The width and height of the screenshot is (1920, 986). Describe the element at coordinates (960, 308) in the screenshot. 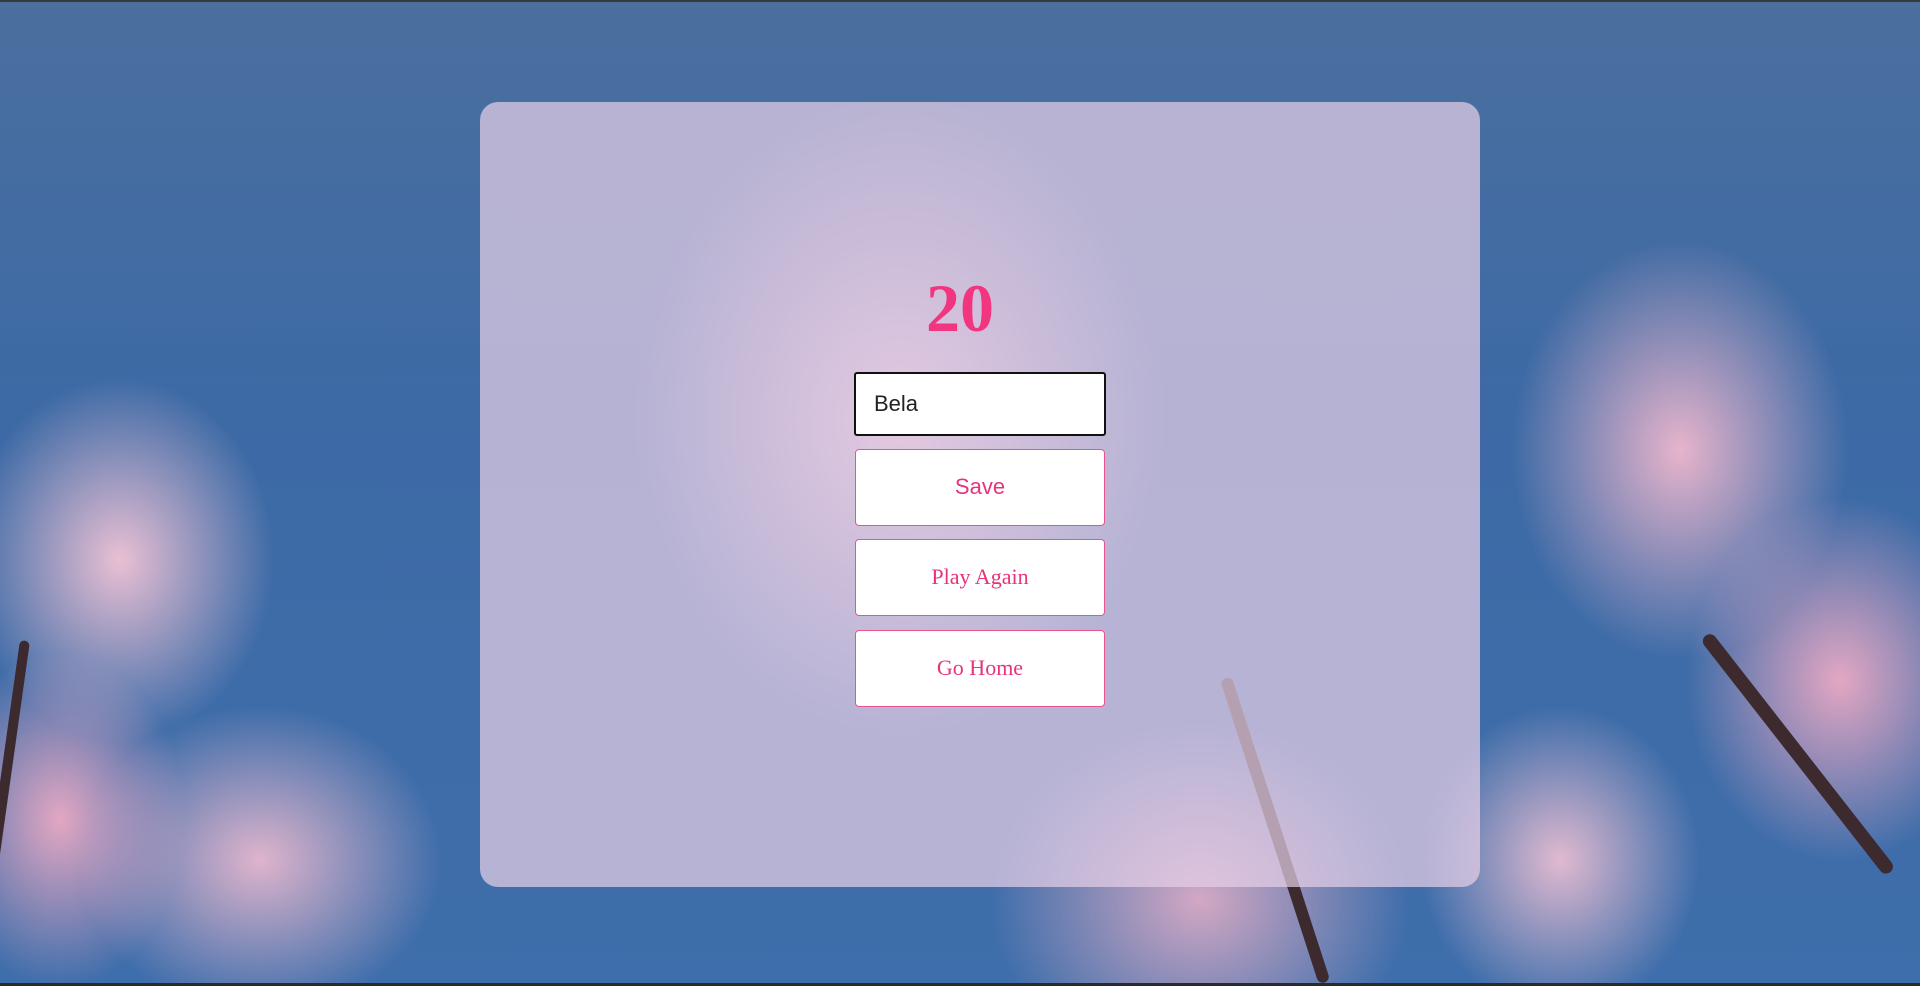

I see `final-score: 20` at that location.